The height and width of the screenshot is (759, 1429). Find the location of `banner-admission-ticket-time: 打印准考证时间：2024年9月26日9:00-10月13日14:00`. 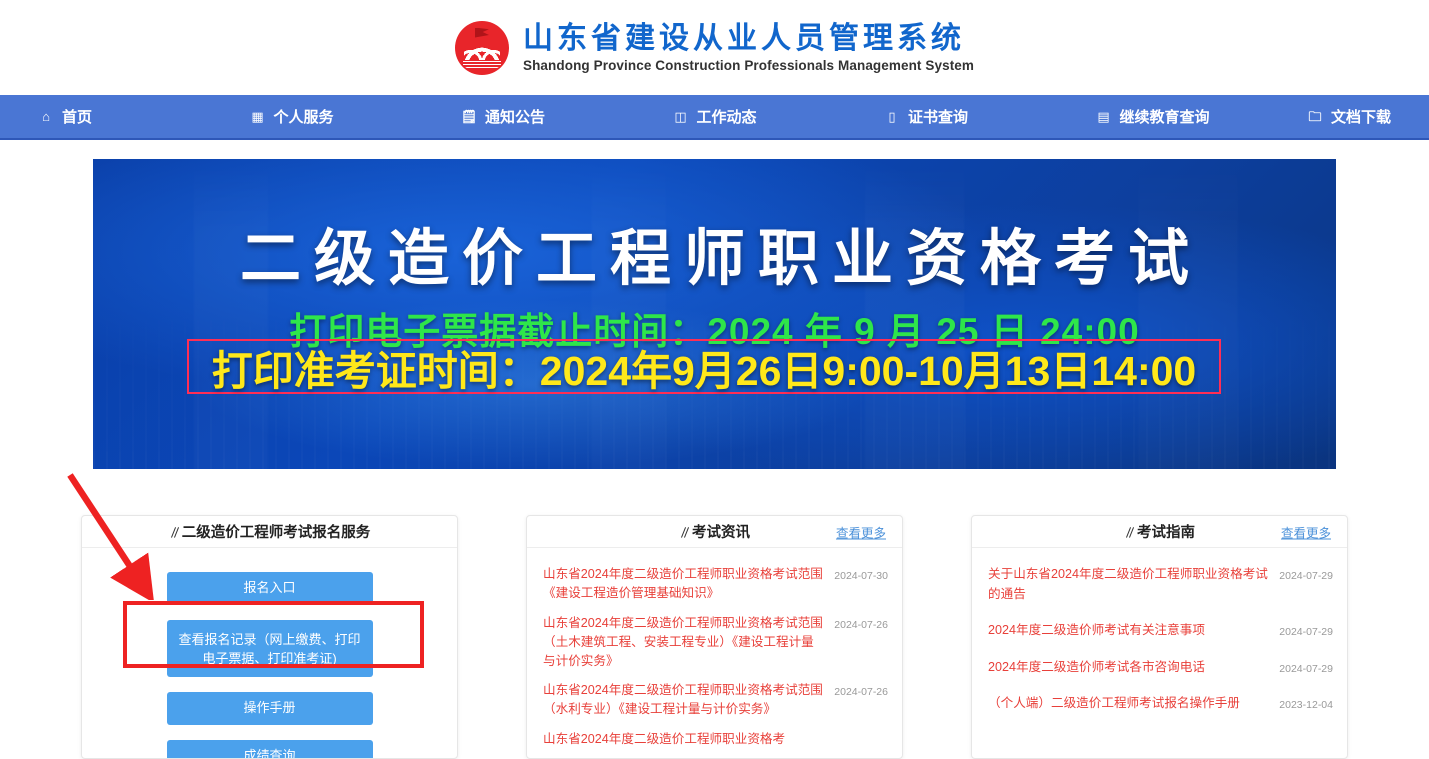

banner-admission-ticket-time: 打印准考证时间：2024年9月26日9:00-10月13日14:00 is located at coordinates (704, 370).